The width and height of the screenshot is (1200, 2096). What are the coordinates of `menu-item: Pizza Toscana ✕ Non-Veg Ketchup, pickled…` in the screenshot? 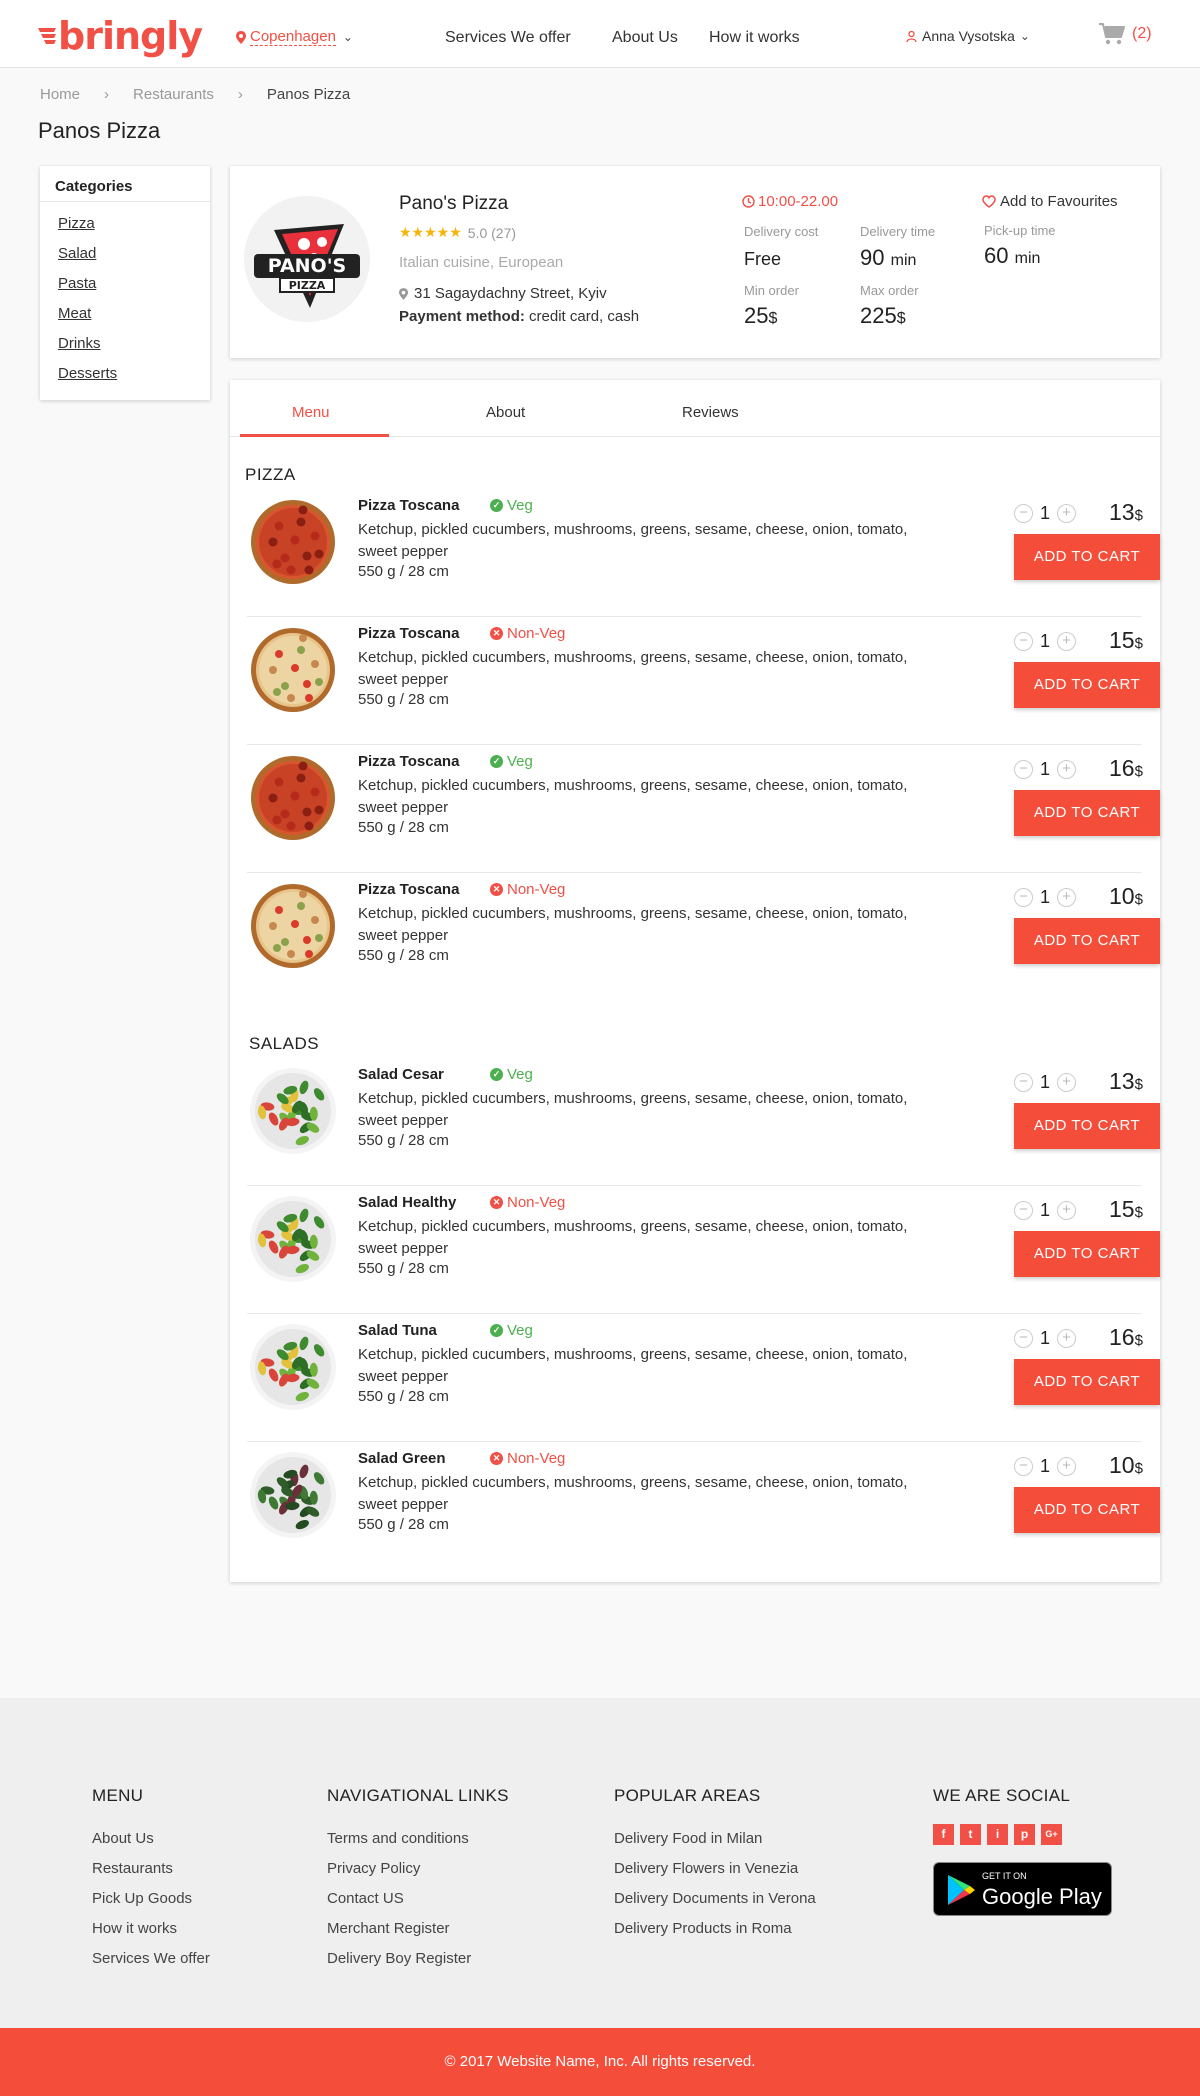 It's located at (703, 681).